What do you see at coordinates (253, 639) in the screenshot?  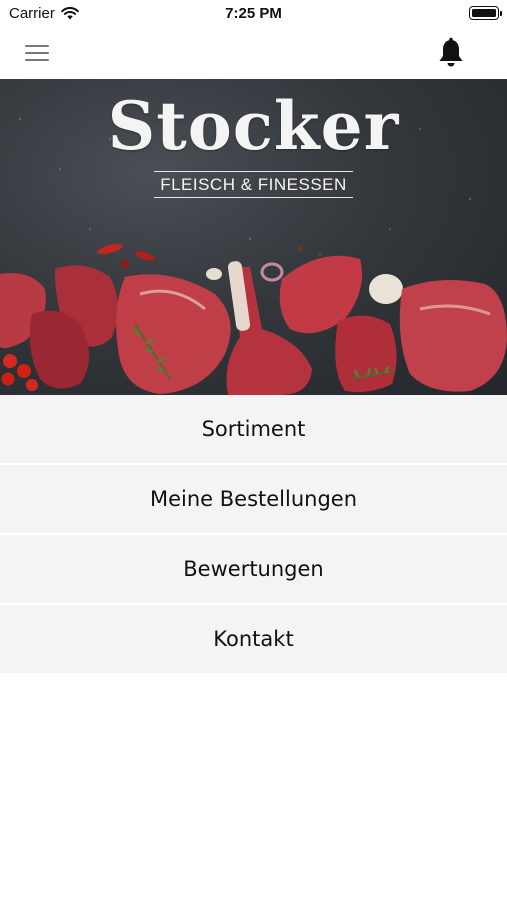 I see `menu-item-kontakt: Kontakt` at bounding box center [253, 639].